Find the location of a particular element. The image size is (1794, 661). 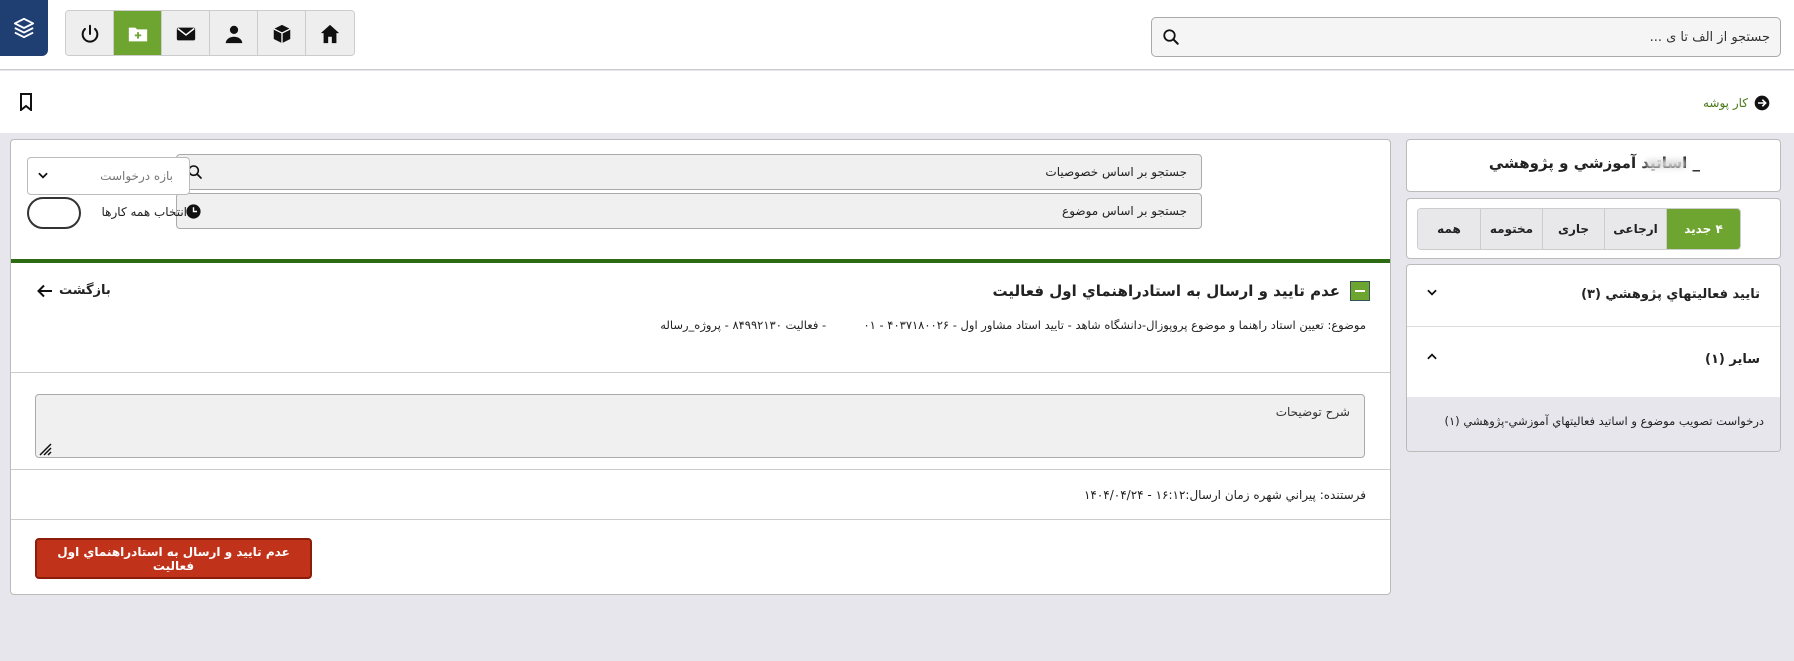

new-folder-button is located at coordinates (138, 33).